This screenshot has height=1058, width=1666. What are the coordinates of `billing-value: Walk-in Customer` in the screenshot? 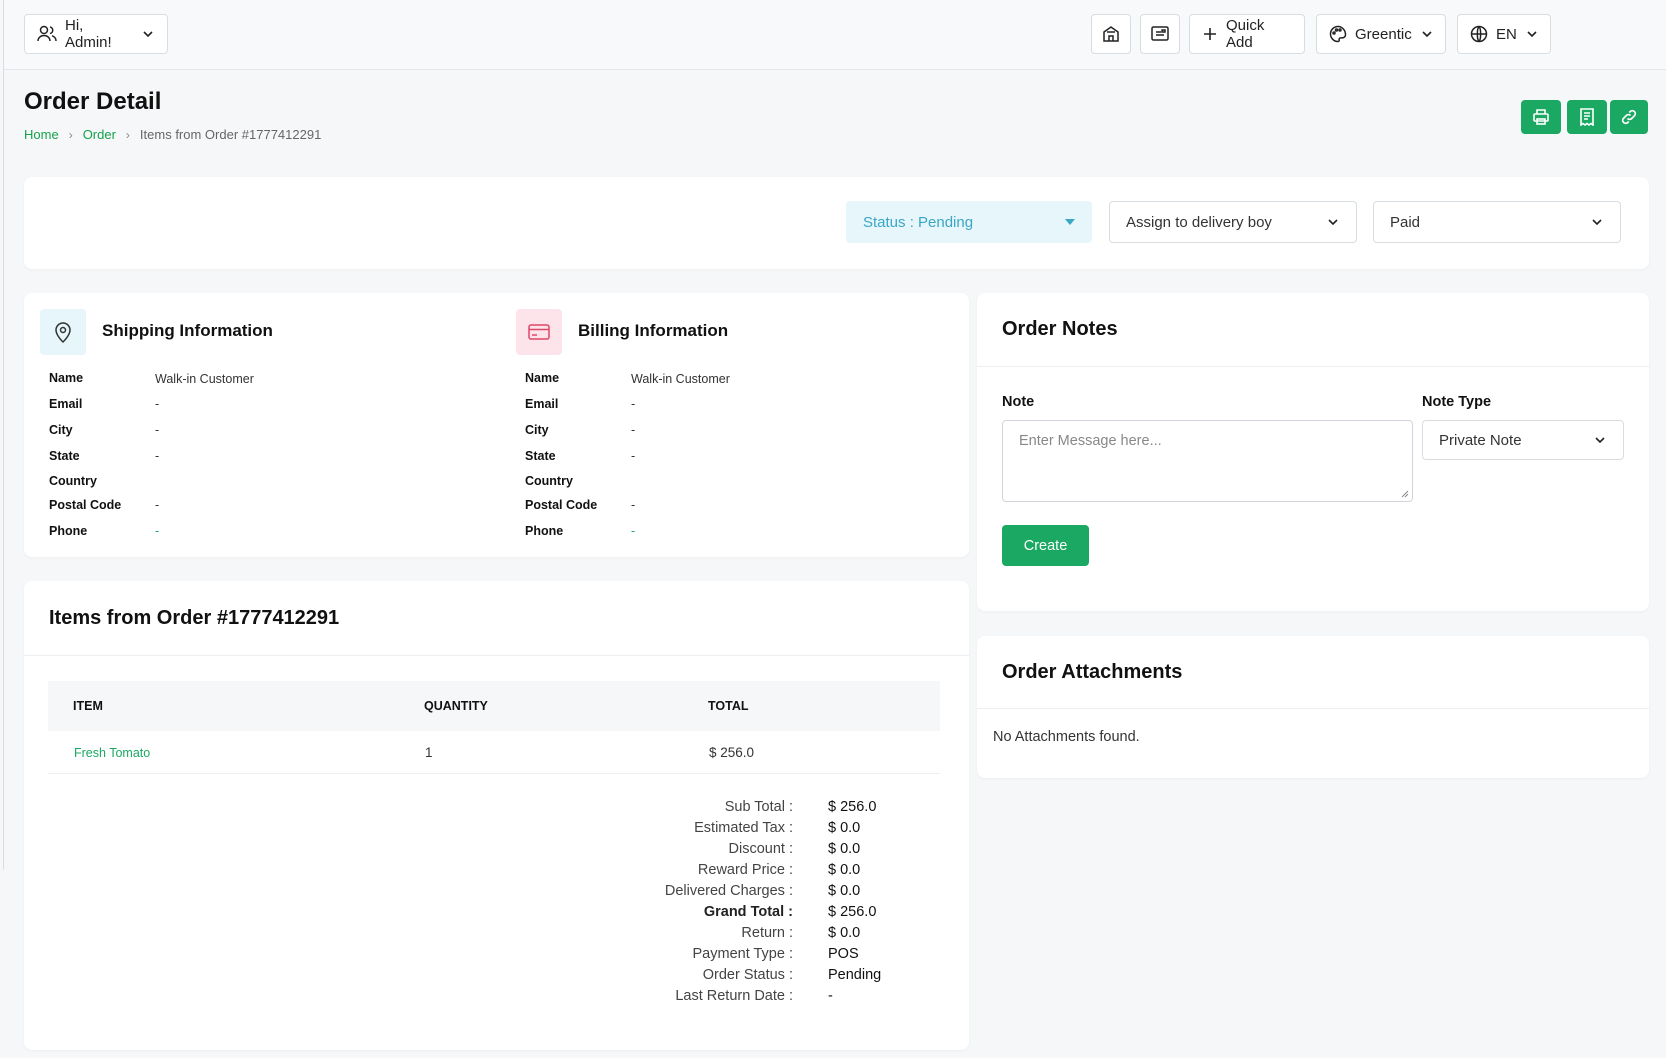 It's located at (680, 379).